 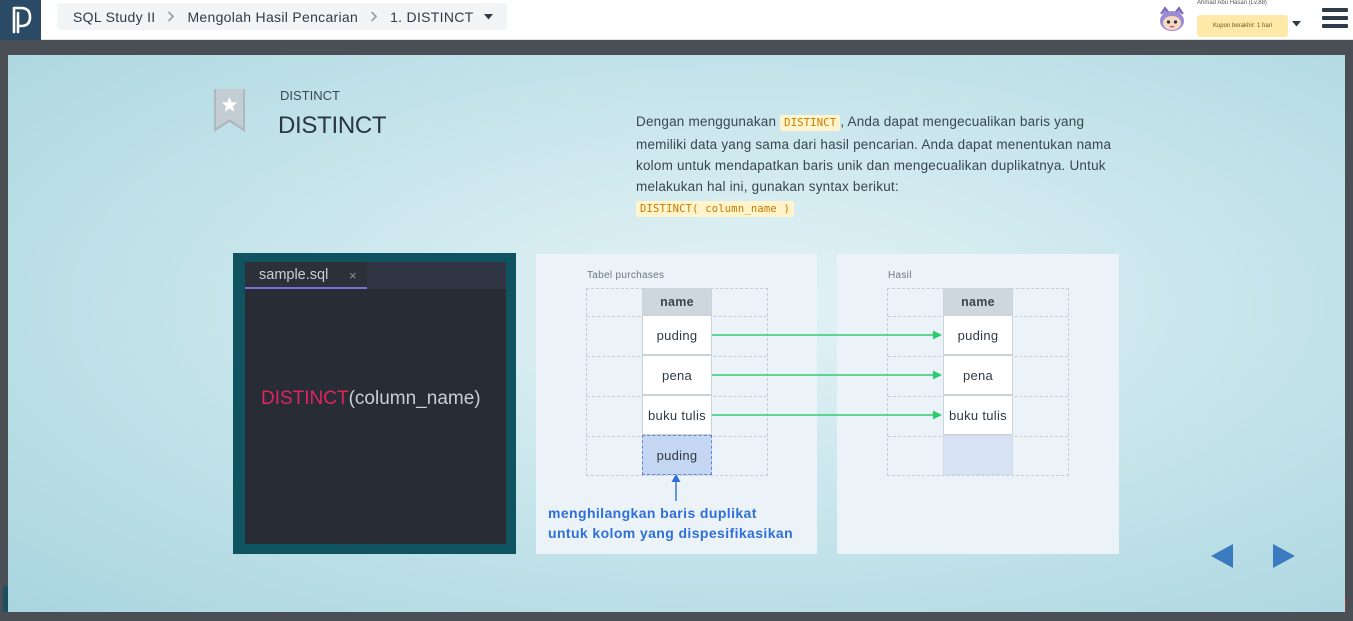 What do you see at coordinates (272, 17) in the screenshot?
I see `breadcrumb-chapter: Mengolah Hasil Pencarian` at bounding box center [272, 17].